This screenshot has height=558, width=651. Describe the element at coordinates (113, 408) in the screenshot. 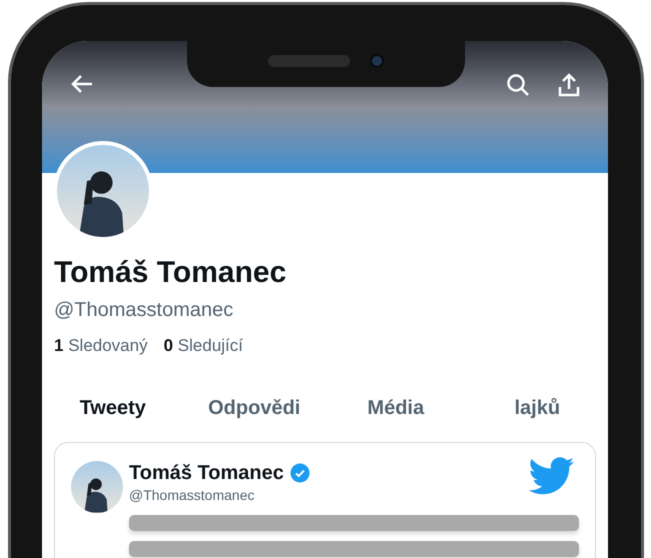

I see `profile-tab: Tweety` at that location.